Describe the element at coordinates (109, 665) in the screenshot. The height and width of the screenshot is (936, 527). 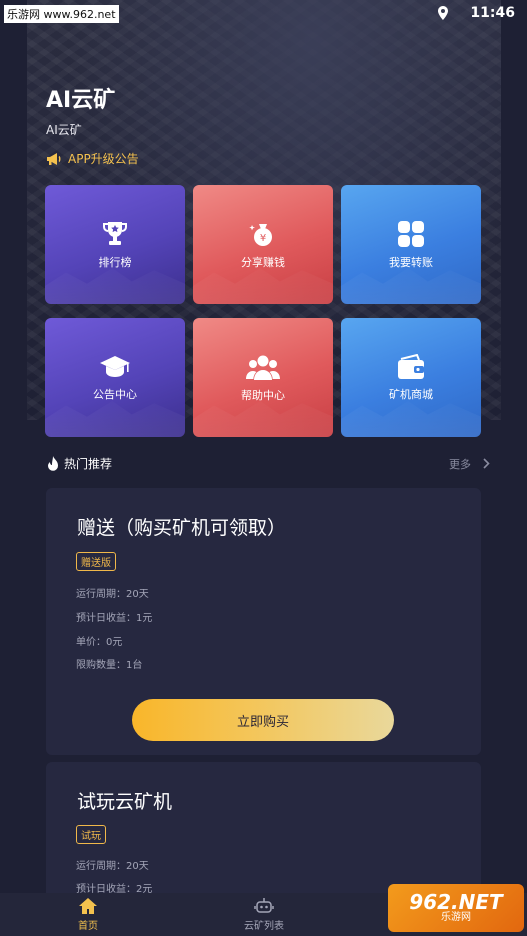
I see `product-limit: 限购数量：1台` at that location.